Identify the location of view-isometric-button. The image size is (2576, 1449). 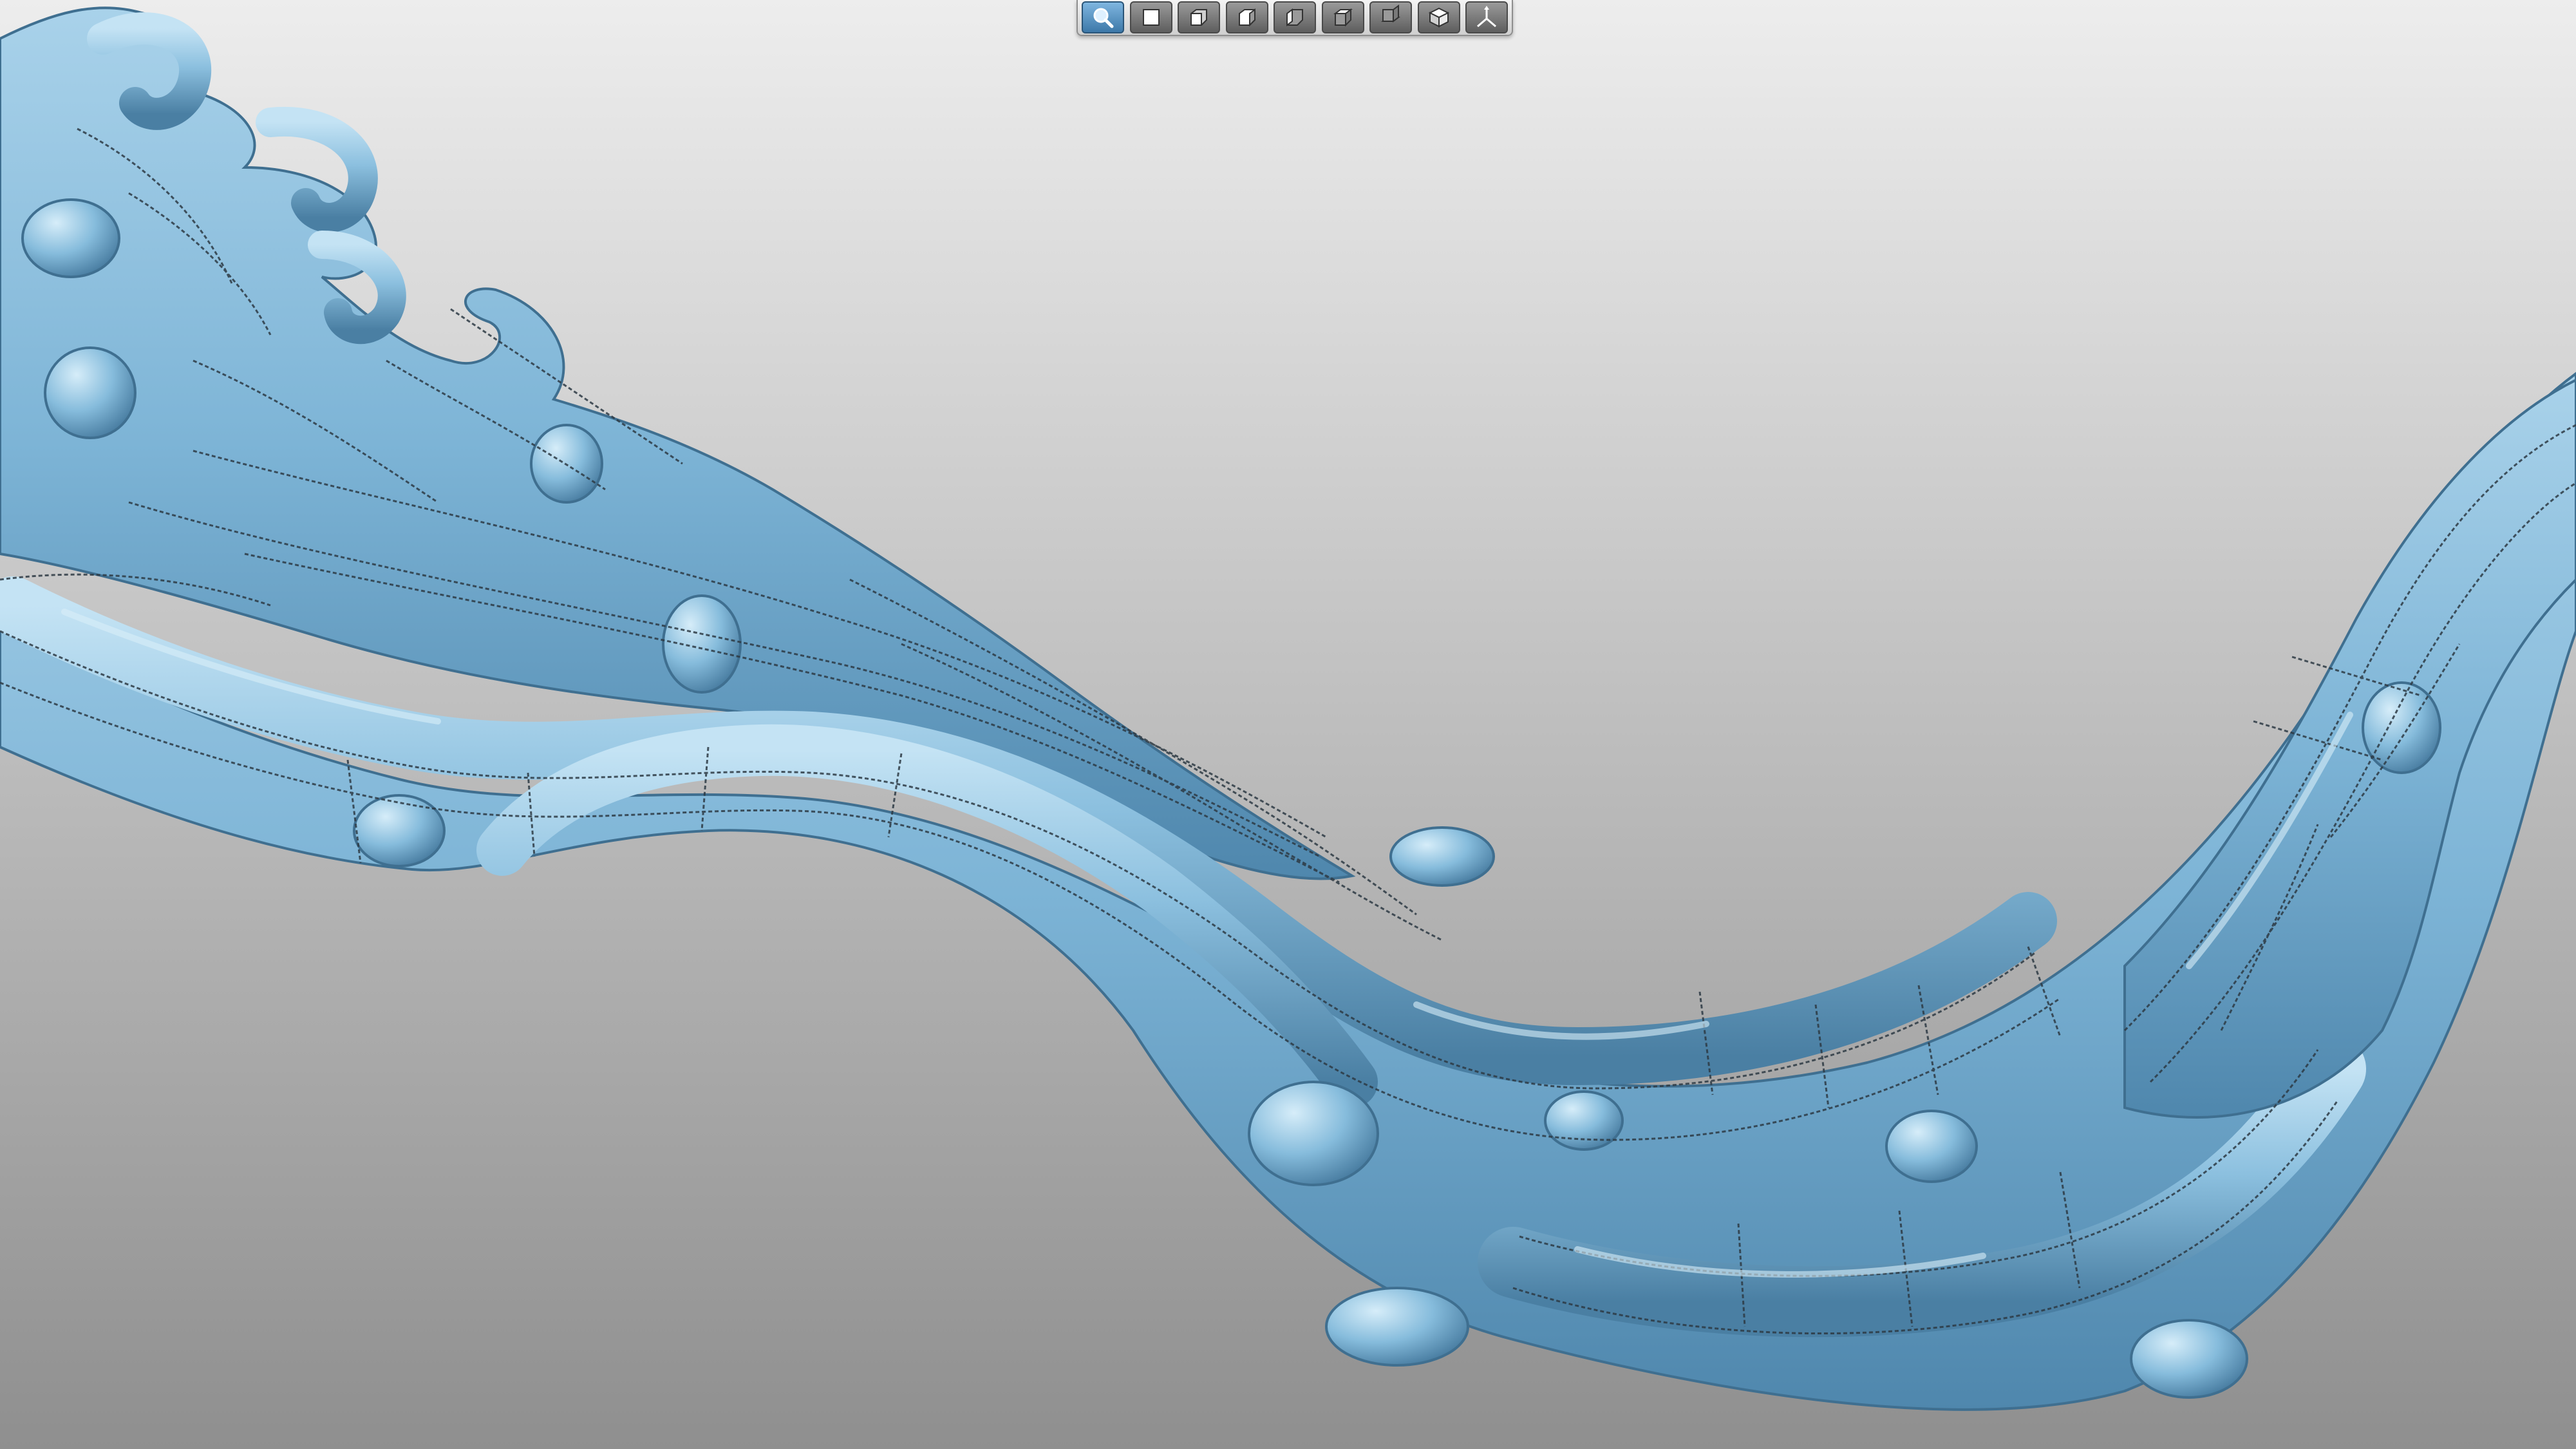
(1438, 17).